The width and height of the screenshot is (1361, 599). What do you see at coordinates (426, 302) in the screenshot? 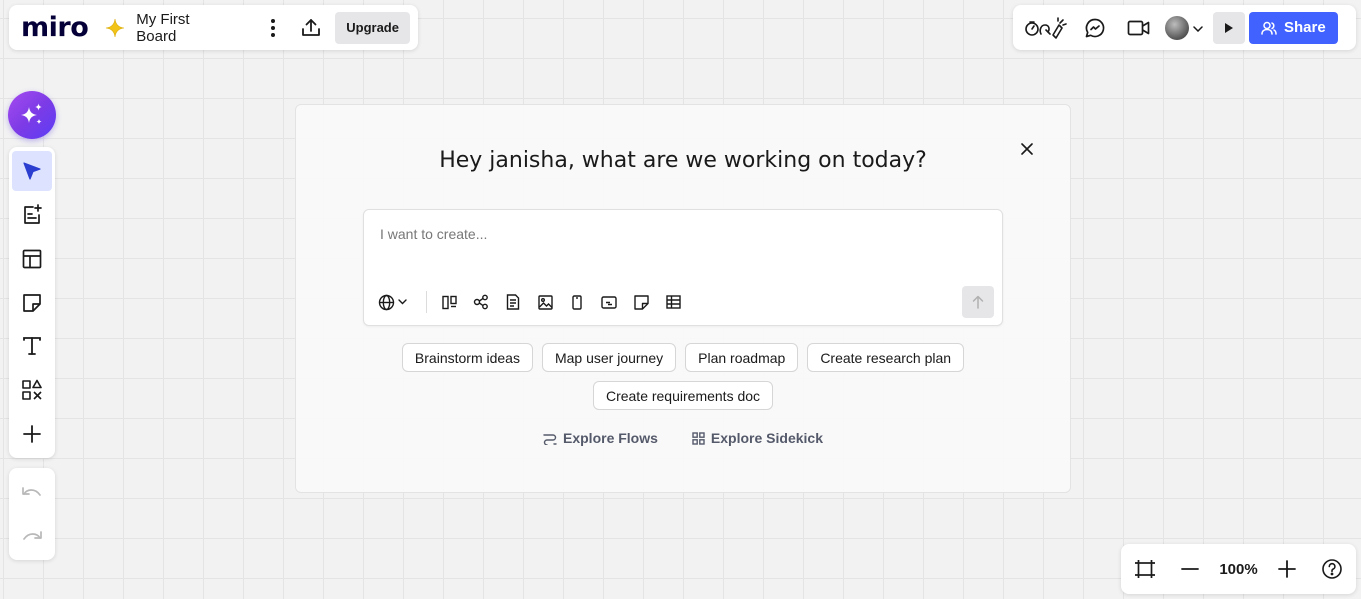
I see `divider` at bounding box center [426, 302].